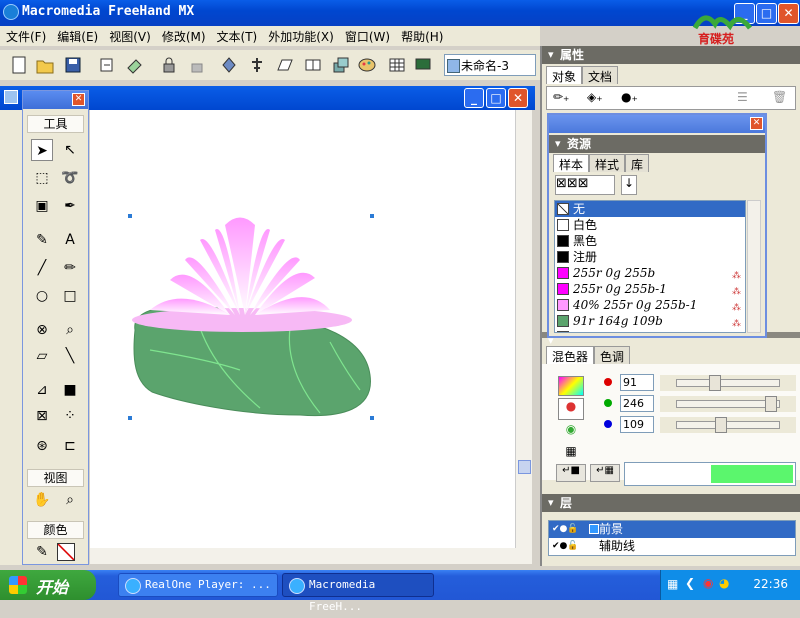 This screenshot has width=800, height=618. Describe the element at coordinates (629, 97) in the screenshot. I see `add-effect-icon: ●₊` at that location.